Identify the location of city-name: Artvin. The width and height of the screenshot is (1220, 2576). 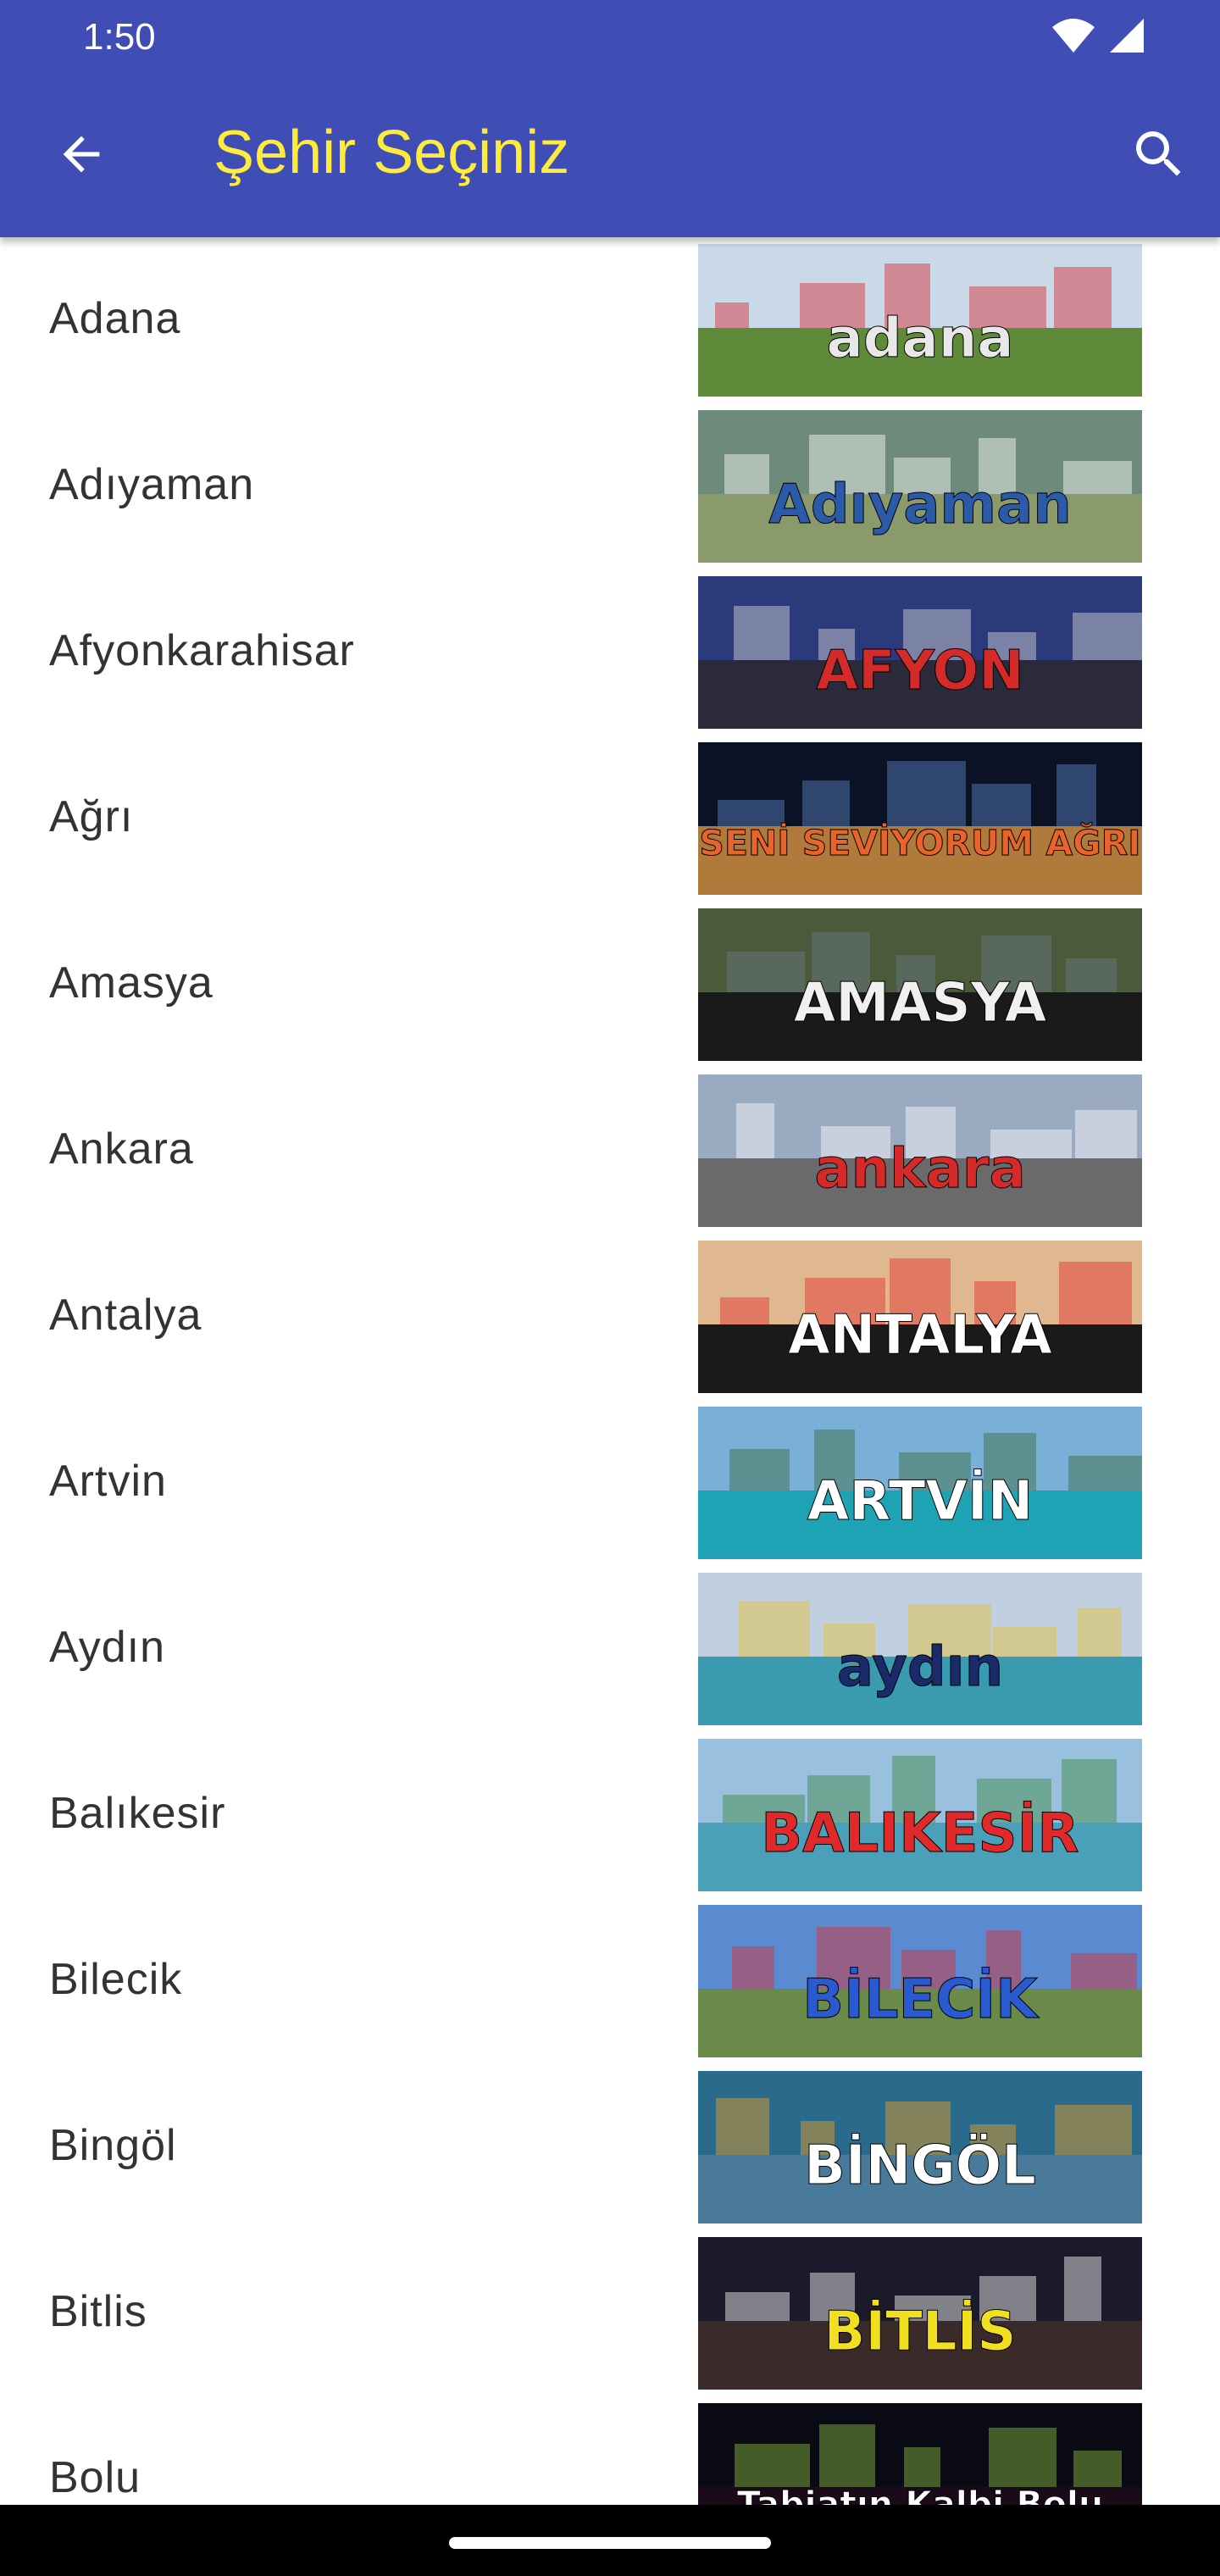
(108, 1481).